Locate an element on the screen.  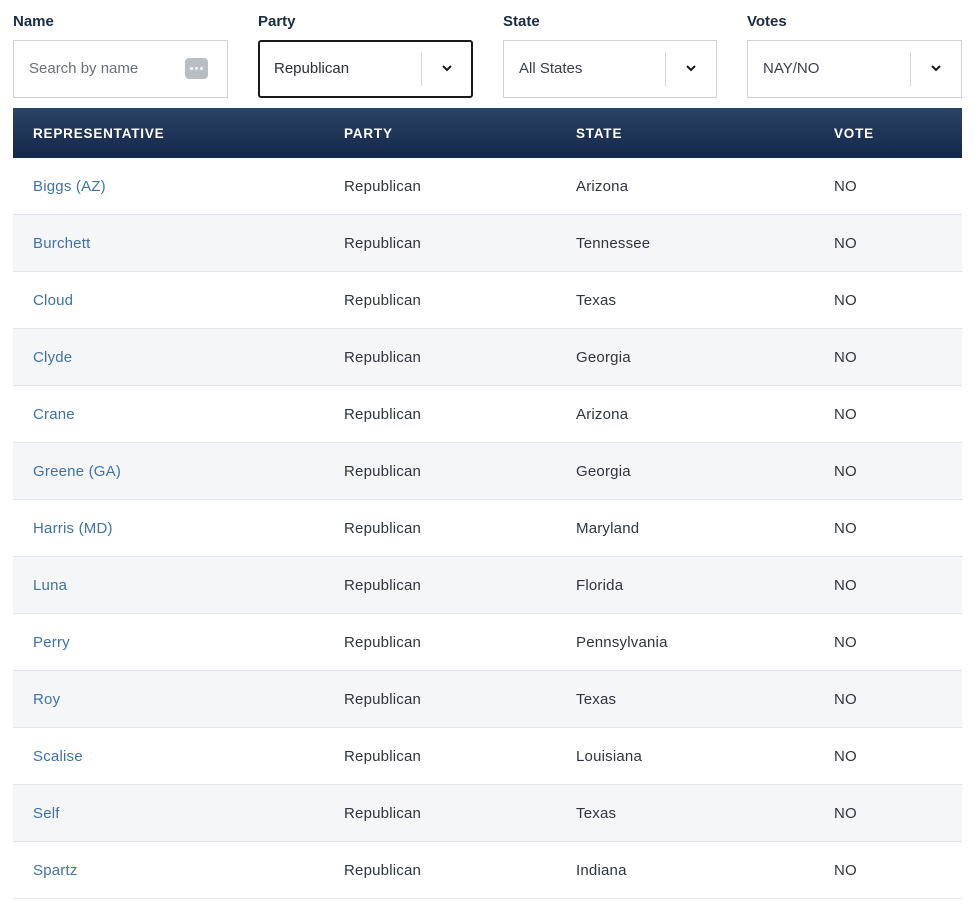
table-row: Harris (MD) Republican Maryland NO is located at coordinates (487, 528).